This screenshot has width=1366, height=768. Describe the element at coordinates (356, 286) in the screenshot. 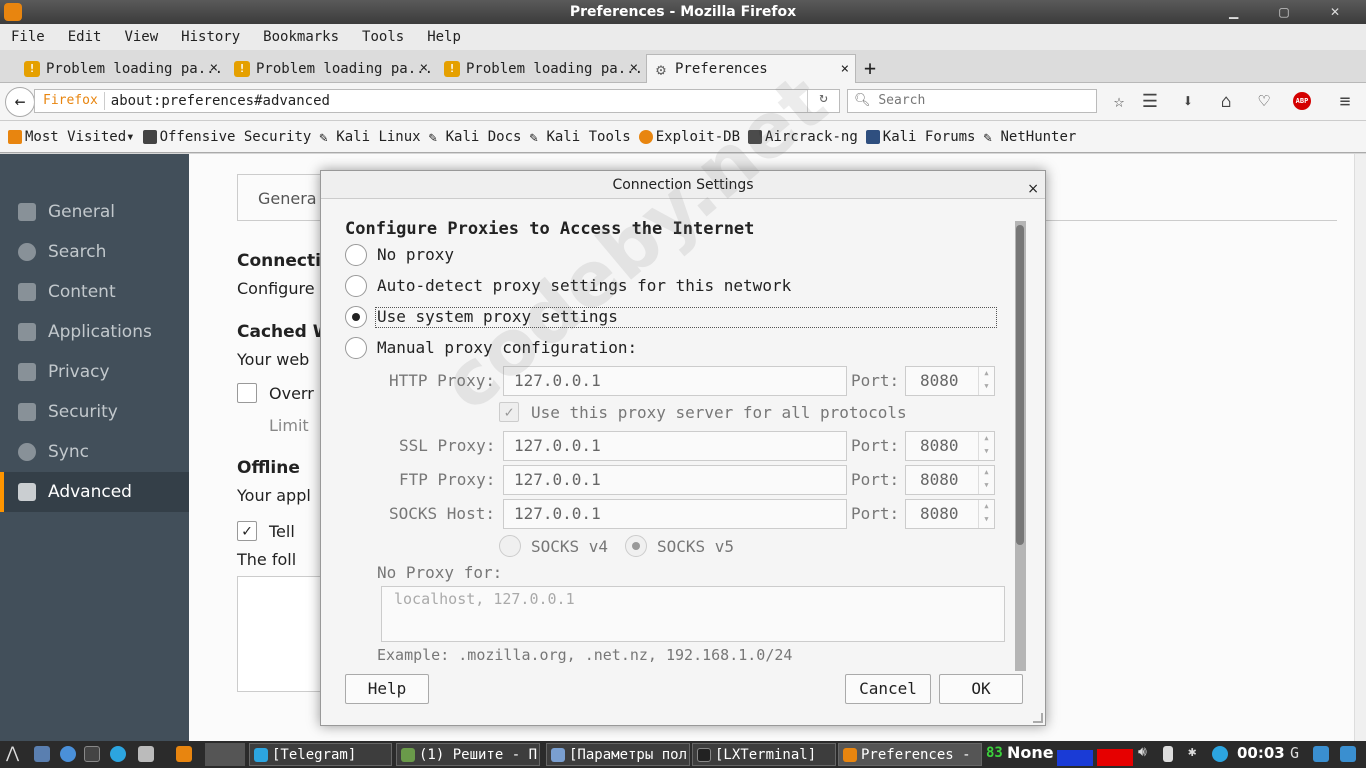

I see `auto-detect-radio` at that location.